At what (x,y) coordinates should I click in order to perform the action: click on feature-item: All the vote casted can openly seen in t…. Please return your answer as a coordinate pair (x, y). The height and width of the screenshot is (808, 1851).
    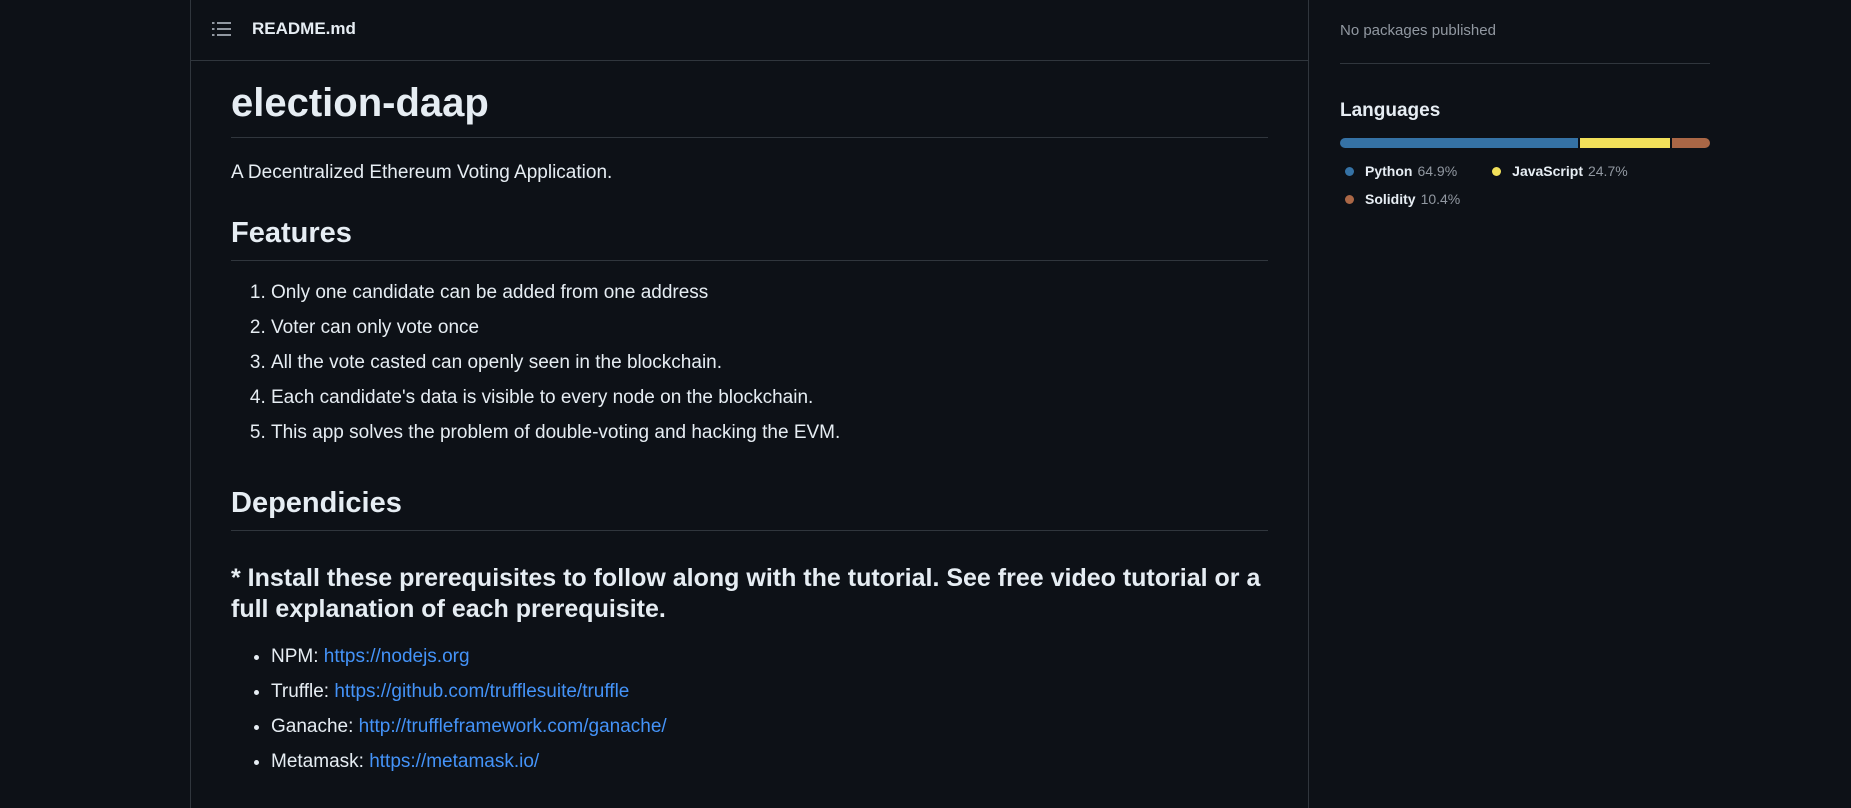
    Looking at the image, I should click on (769, 366).